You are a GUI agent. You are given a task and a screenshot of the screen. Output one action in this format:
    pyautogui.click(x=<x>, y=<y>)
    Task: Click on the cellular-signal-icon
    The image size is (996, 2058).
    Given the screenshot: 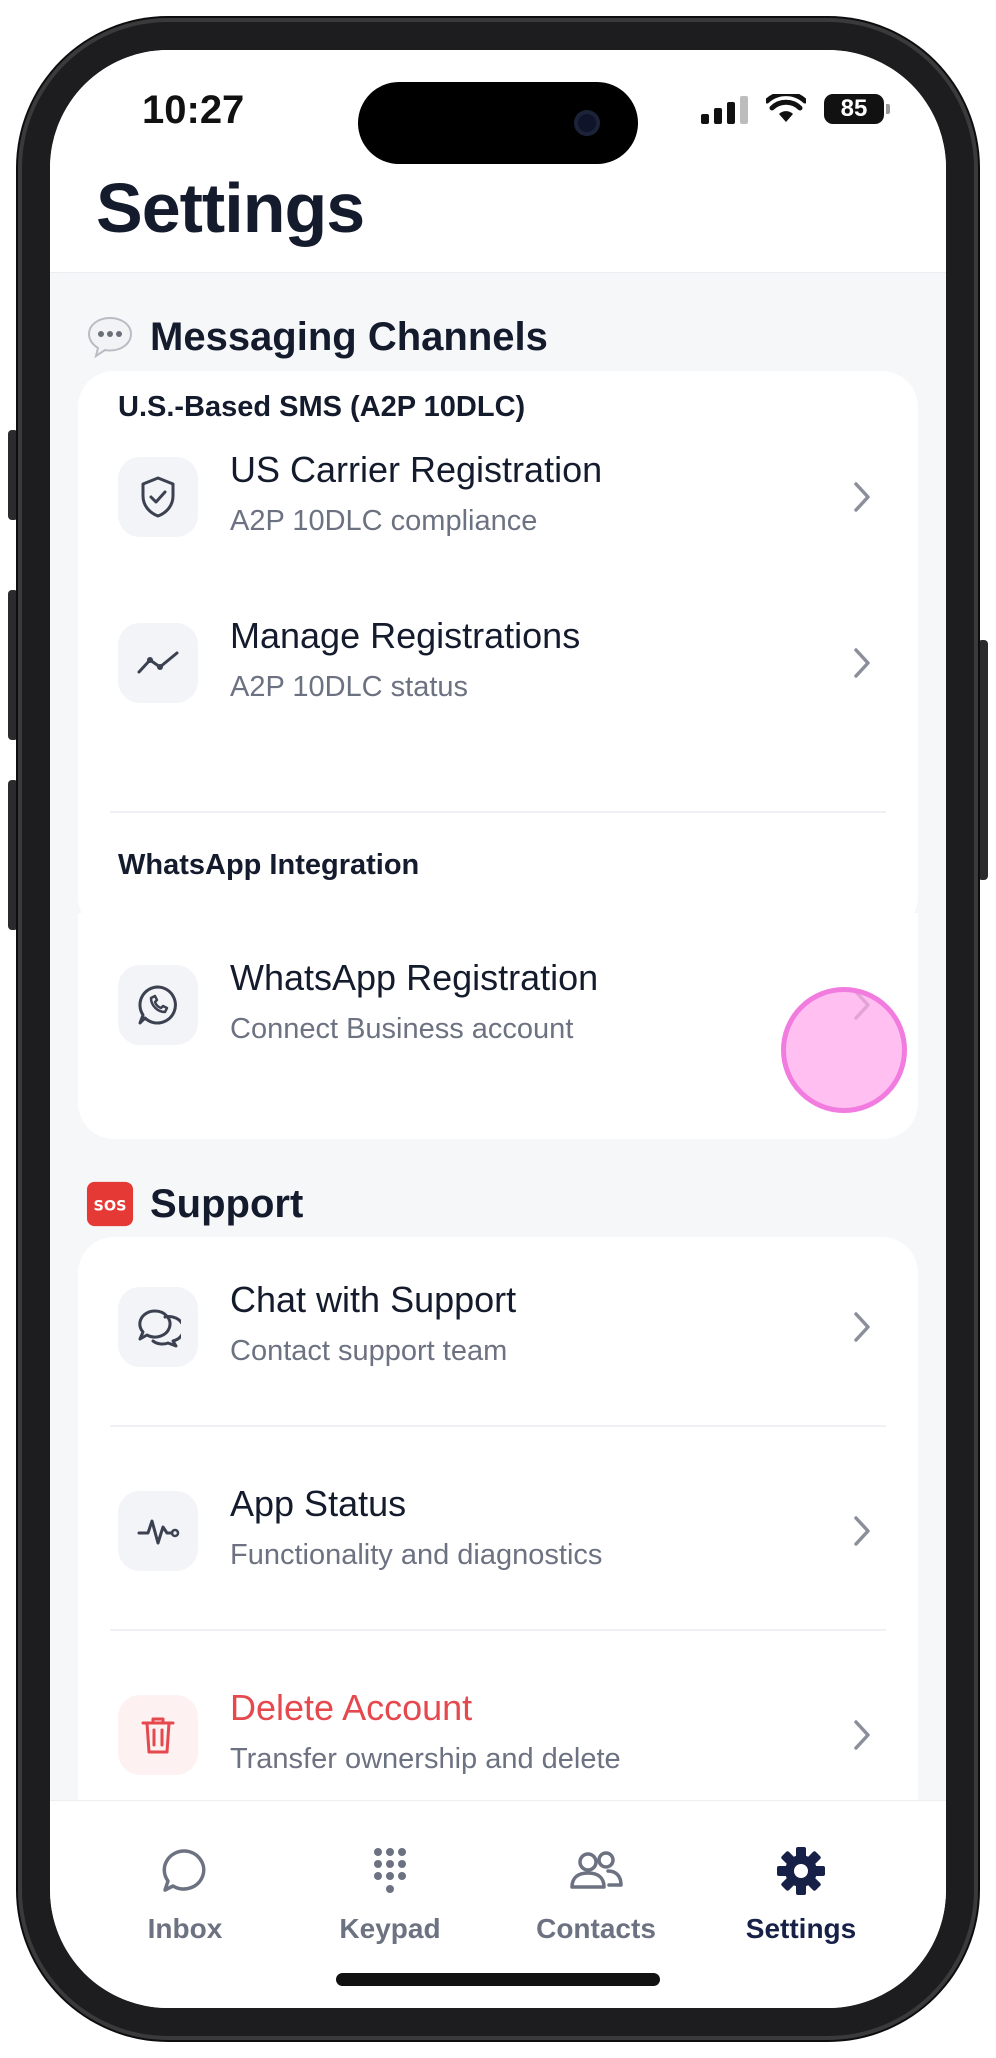 What is the action you would take?
    pyautogui.click(x=724, y=109)
    